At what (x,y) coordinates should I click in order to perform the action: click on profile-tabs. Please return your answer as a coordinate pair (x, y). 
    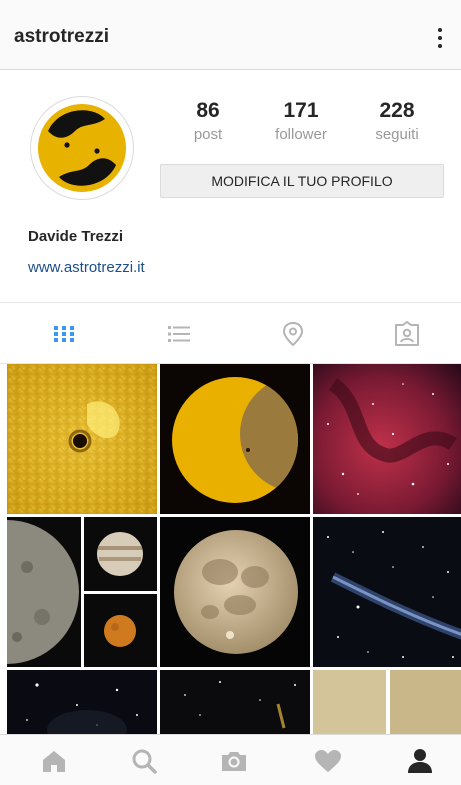
    Looking at the image, I should click on (230, 333).